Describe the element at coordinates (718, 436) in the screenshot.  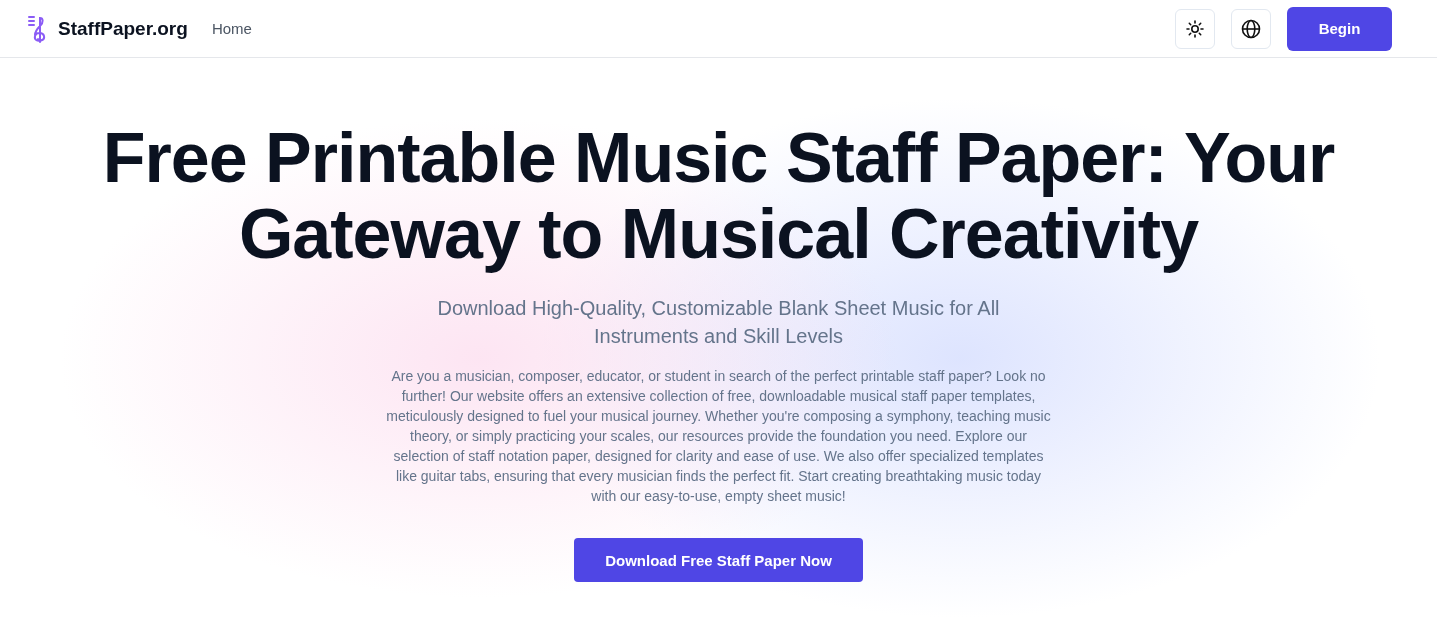
I see `hero-description: Are you a musician, composer, educator, or student in search of the perfect printable staff paper? Look no further! Our website offers an extensive collection of free, downloadable musical staff paper templates, meticulously designed to fuel your musical journey. Whether you're composing a symphony, teaching music theory, or simply practicing your scales, our resources provide the foundation you need. Explore our selection of staff notation paper, designed for clarity and ease of use. We also offer specialized templates like guitar tabs, ensuring that every musician finds the perfect fit. Start creating breathtaking music today with our easy-to-use, empty sheet music!` at that location.